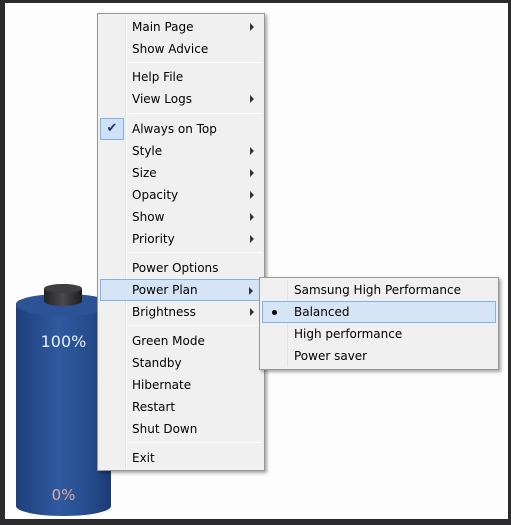 The height and width of the screenshot is (525, 511). What do you see at coordinates (379, 356) in the screenshot?
I see `plan-power-saver: Power saver` at bounding box center [379, 356].